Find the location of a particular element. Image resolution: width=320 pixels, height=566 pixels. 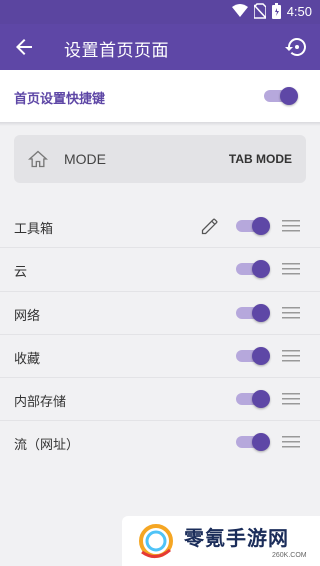

mode-card: MODE TAB MODE is located at coordinates (160, 159).